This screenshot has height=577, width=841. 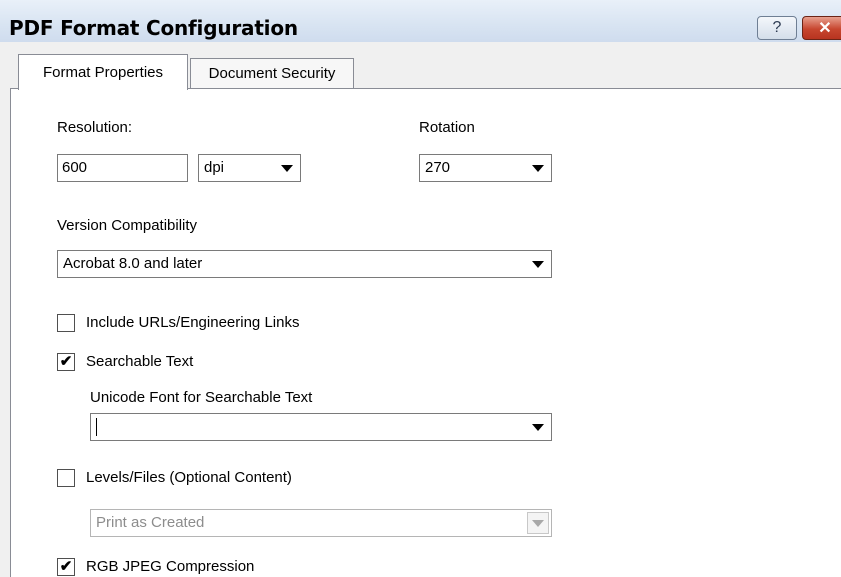 I want to click on version-compatibility-value: Acrobat 8.0 and later, so click(x=133, y=263).